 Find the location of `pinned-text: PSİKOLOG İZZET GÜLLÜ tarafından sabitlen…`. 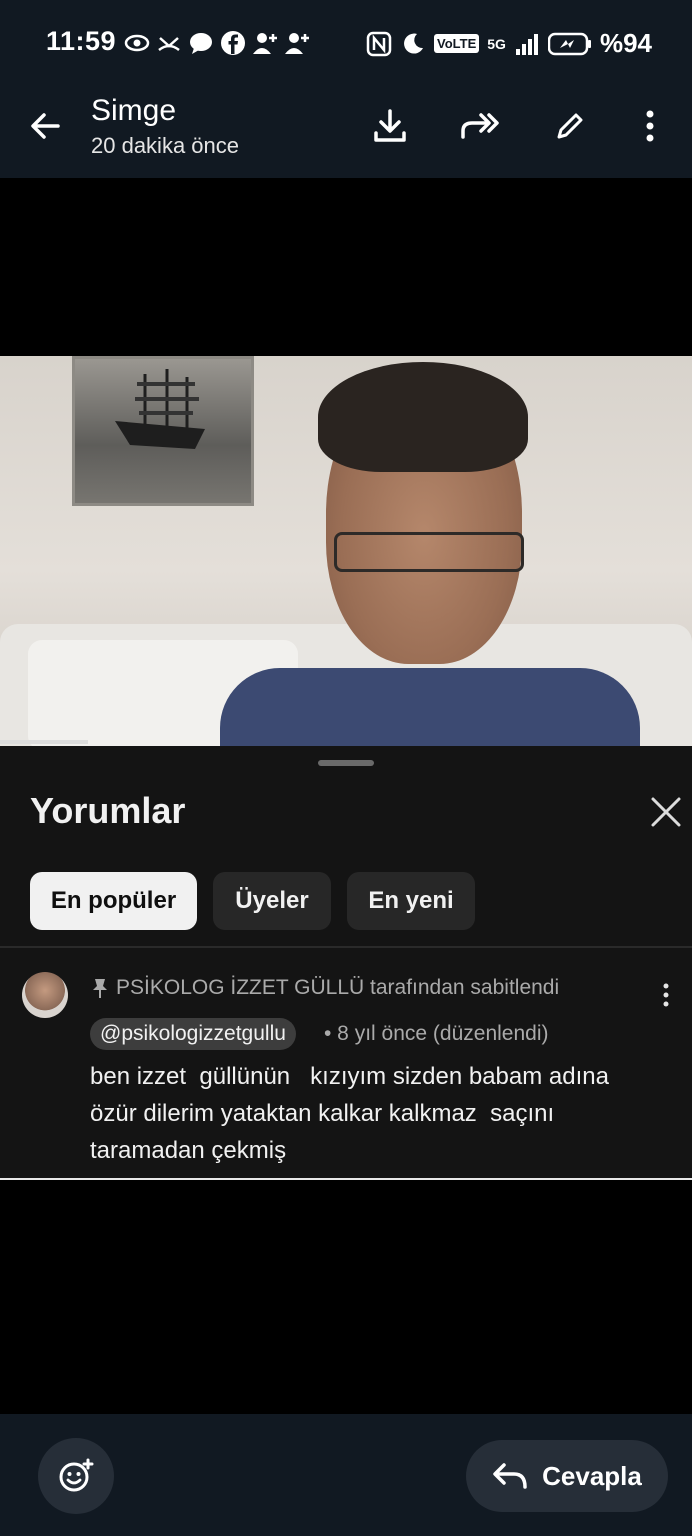

pinned-text: PSİKOLOG İZZET GÜLLÜ tarafından sabitlen… is located at coordinates (338, 987).